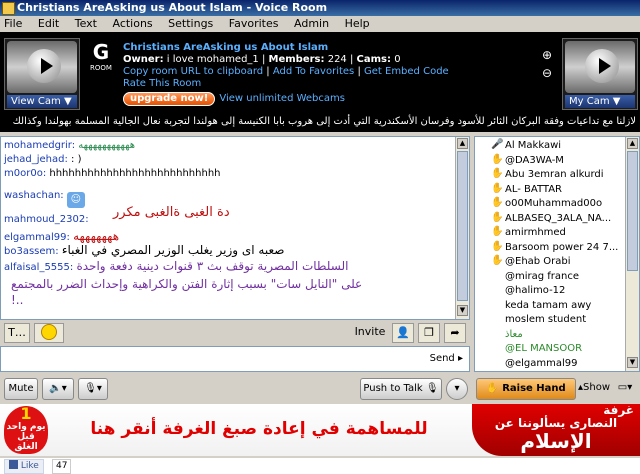  What do you see at coordinates (42, 101) in the screenshot?
I see `view-cam-label: View Cam ▼` at bounding box center [42, 101].